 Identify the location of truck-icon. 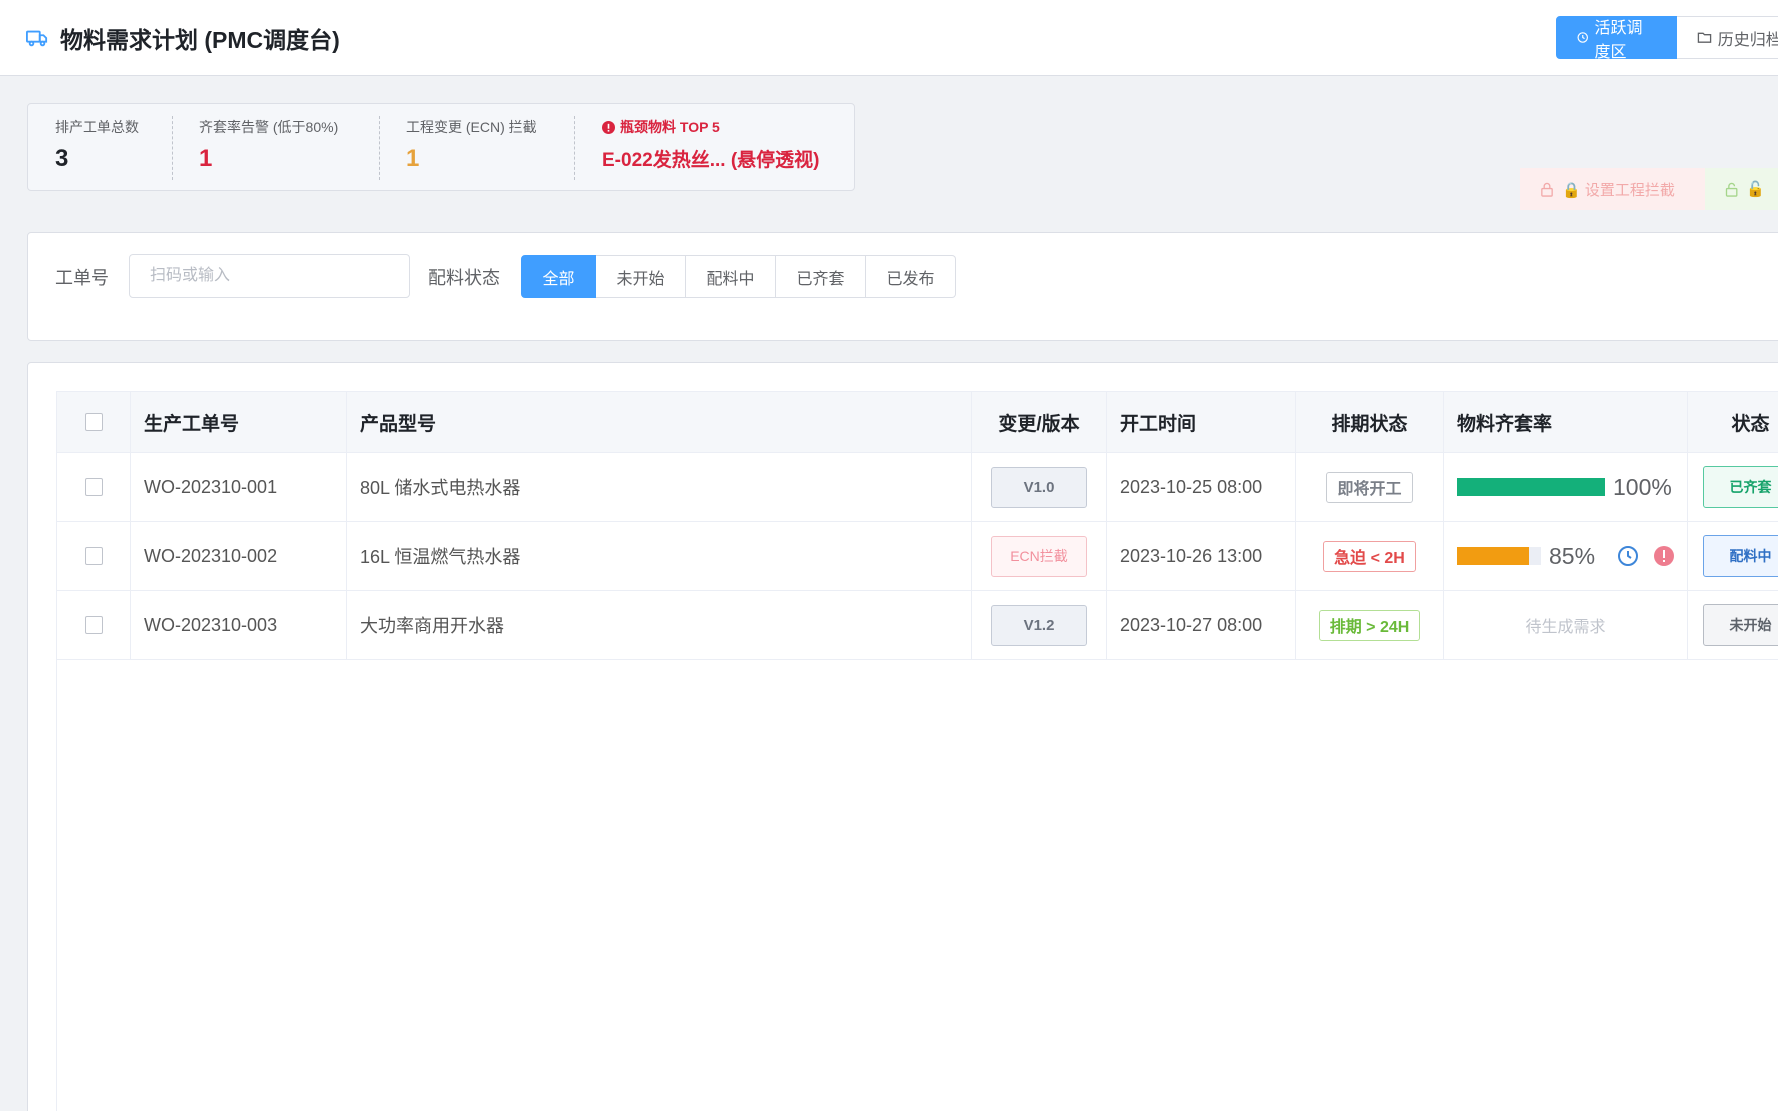
(37, 38).